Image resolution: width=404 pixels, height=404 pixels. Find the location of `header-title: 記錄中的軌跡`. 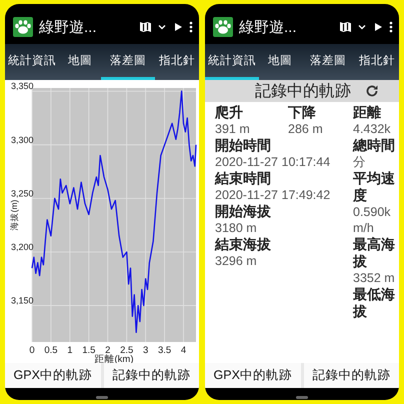

header-title: 記錄中的軌跡 is located at coordinates (303, 92).